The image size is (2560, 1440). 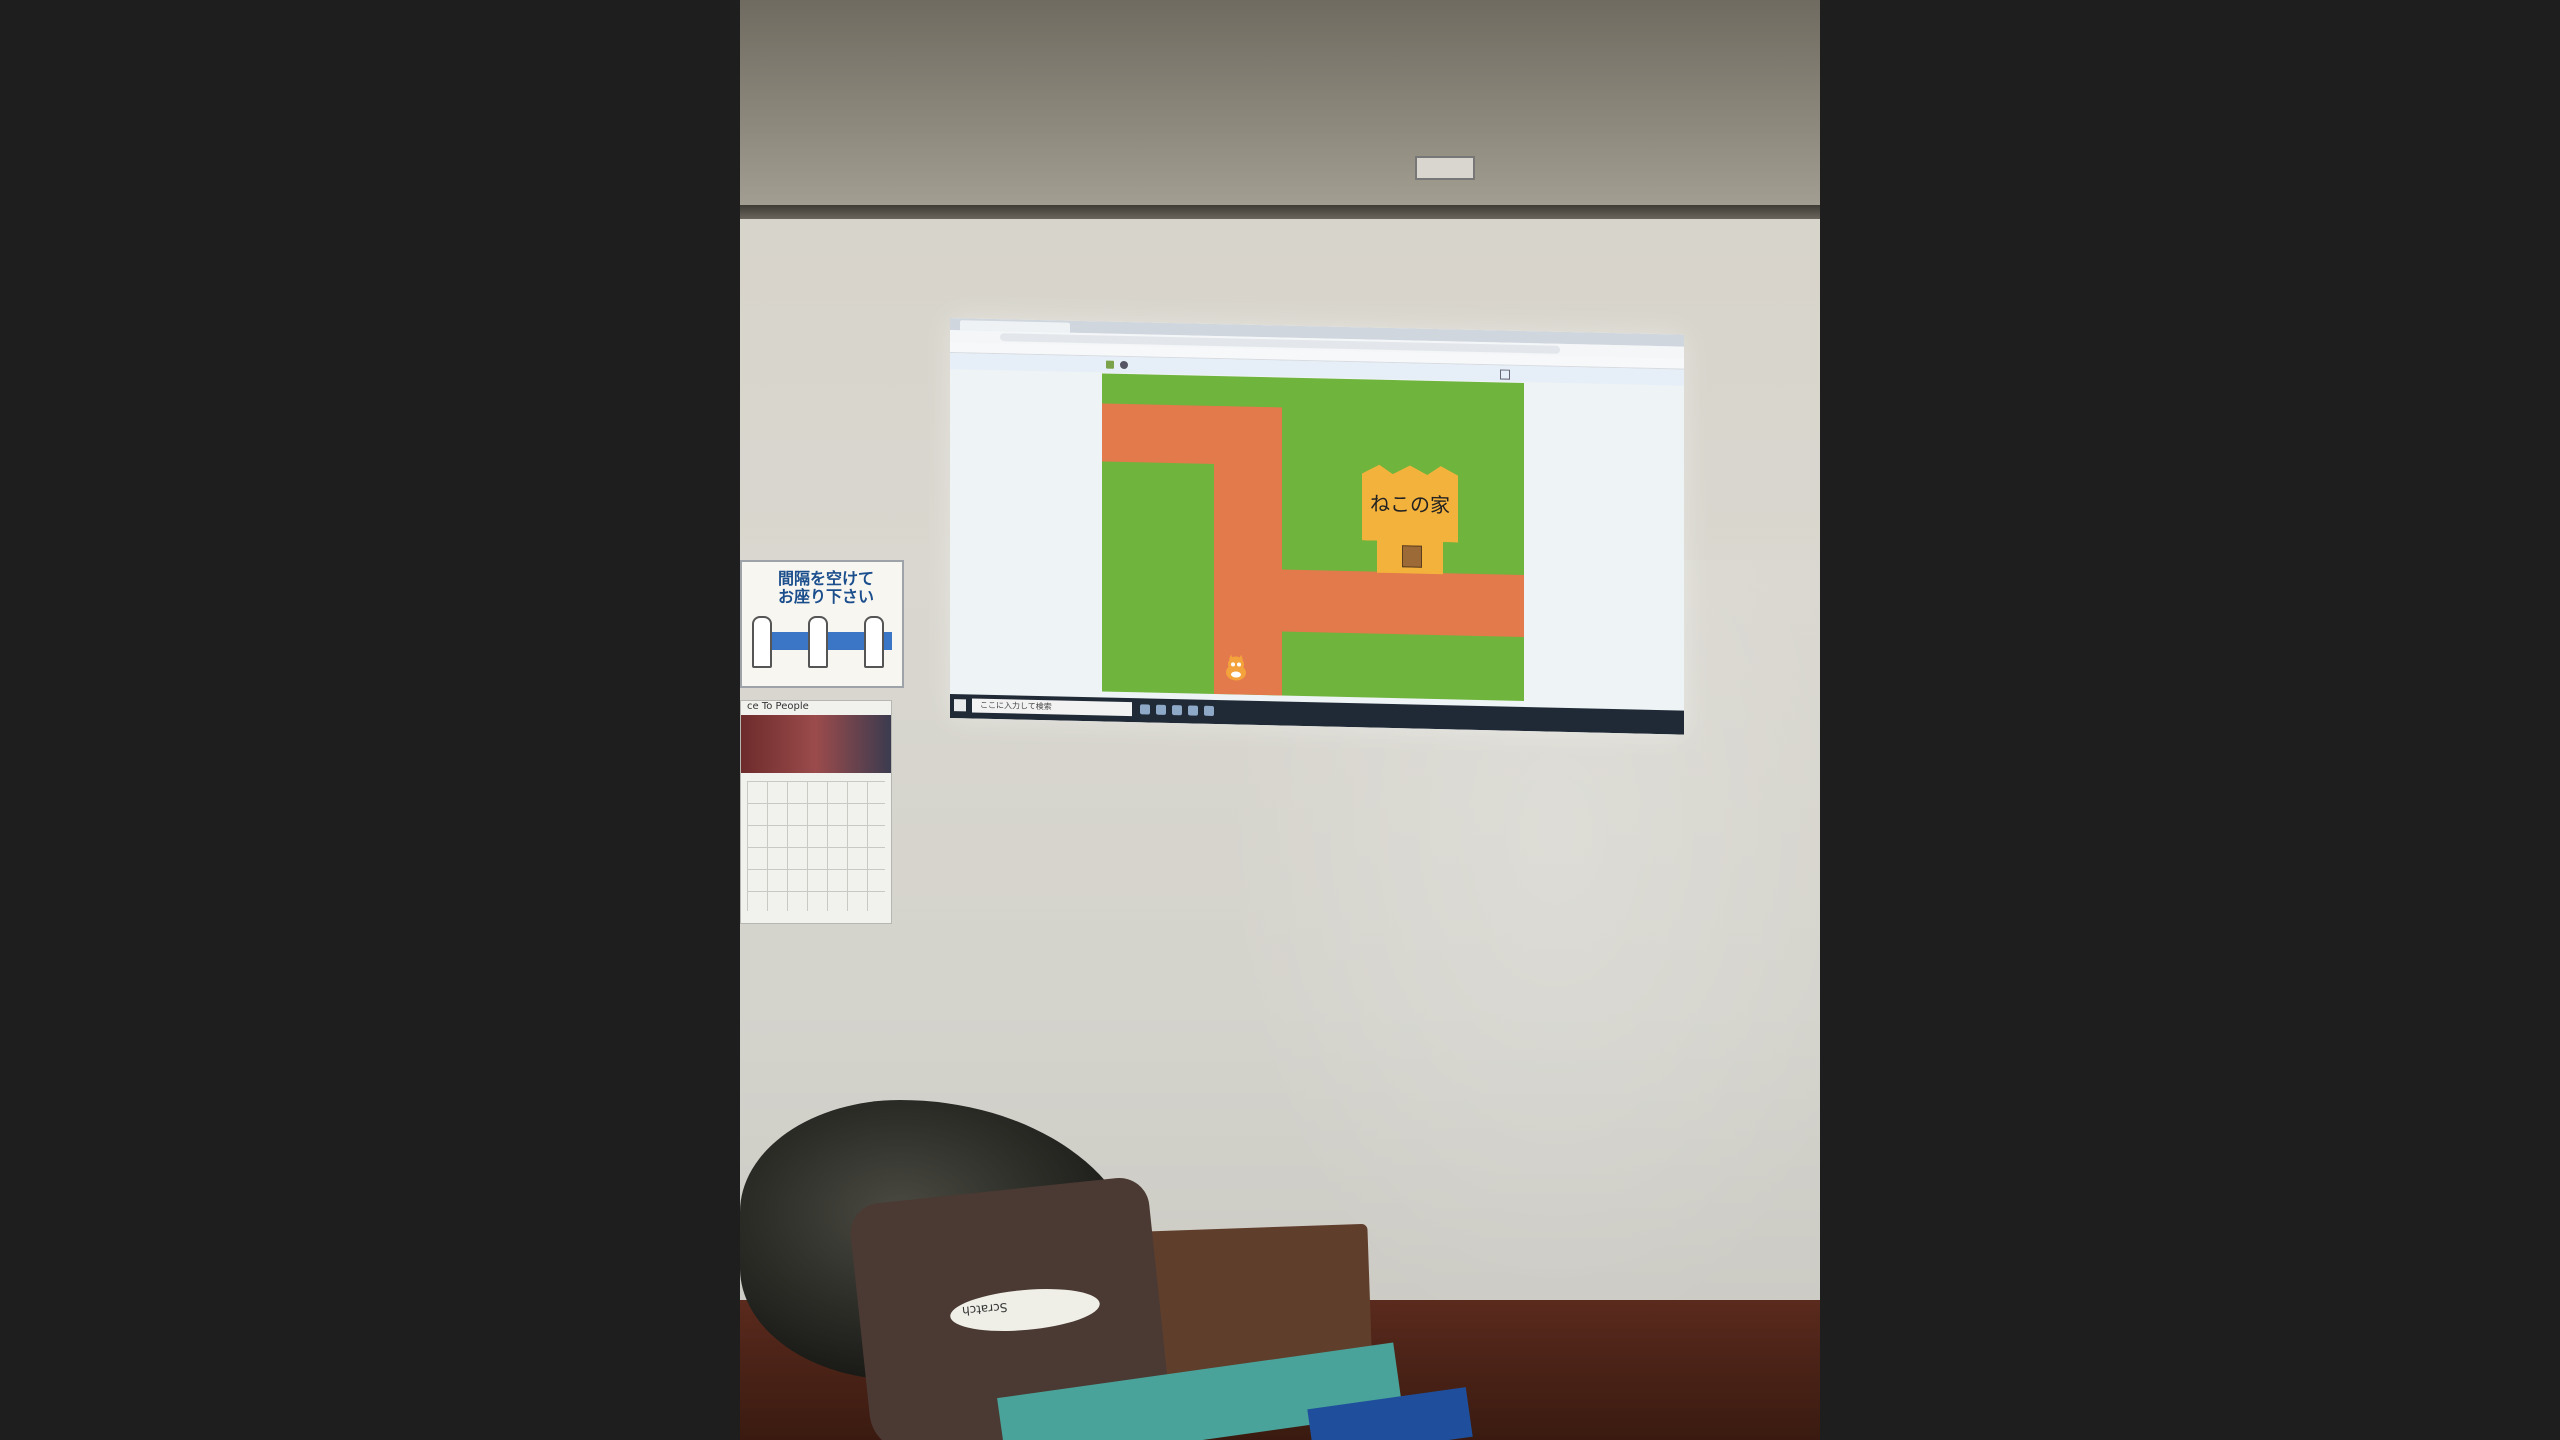 What do you see at coordinates (1124, 365) in the screenshot?
I see `stop-icon` at bounding box center [1124, 365].